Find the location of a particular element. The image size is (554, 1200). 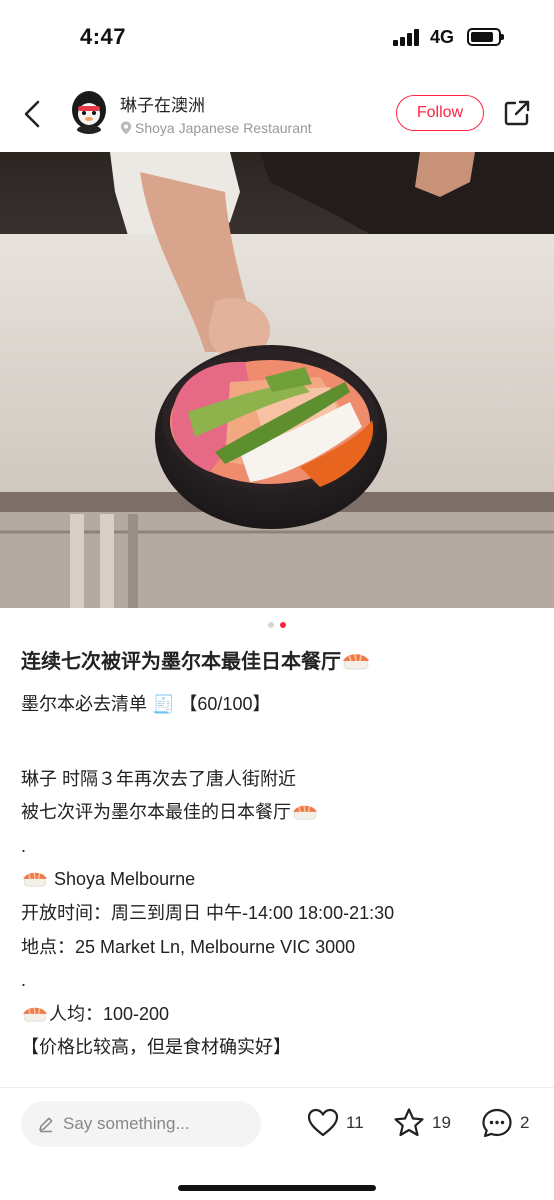

back-arrow-icon is located at coordinates (32, 114).